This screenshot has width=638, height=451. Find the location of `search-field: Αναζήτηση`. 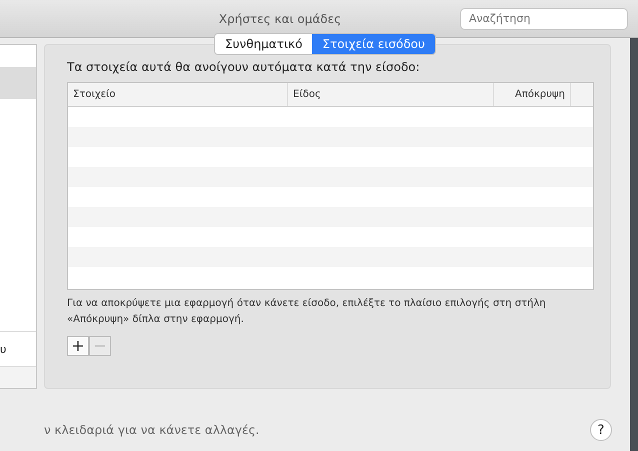

search-field: Αναζήτηση is located at coordinates (544, 19).